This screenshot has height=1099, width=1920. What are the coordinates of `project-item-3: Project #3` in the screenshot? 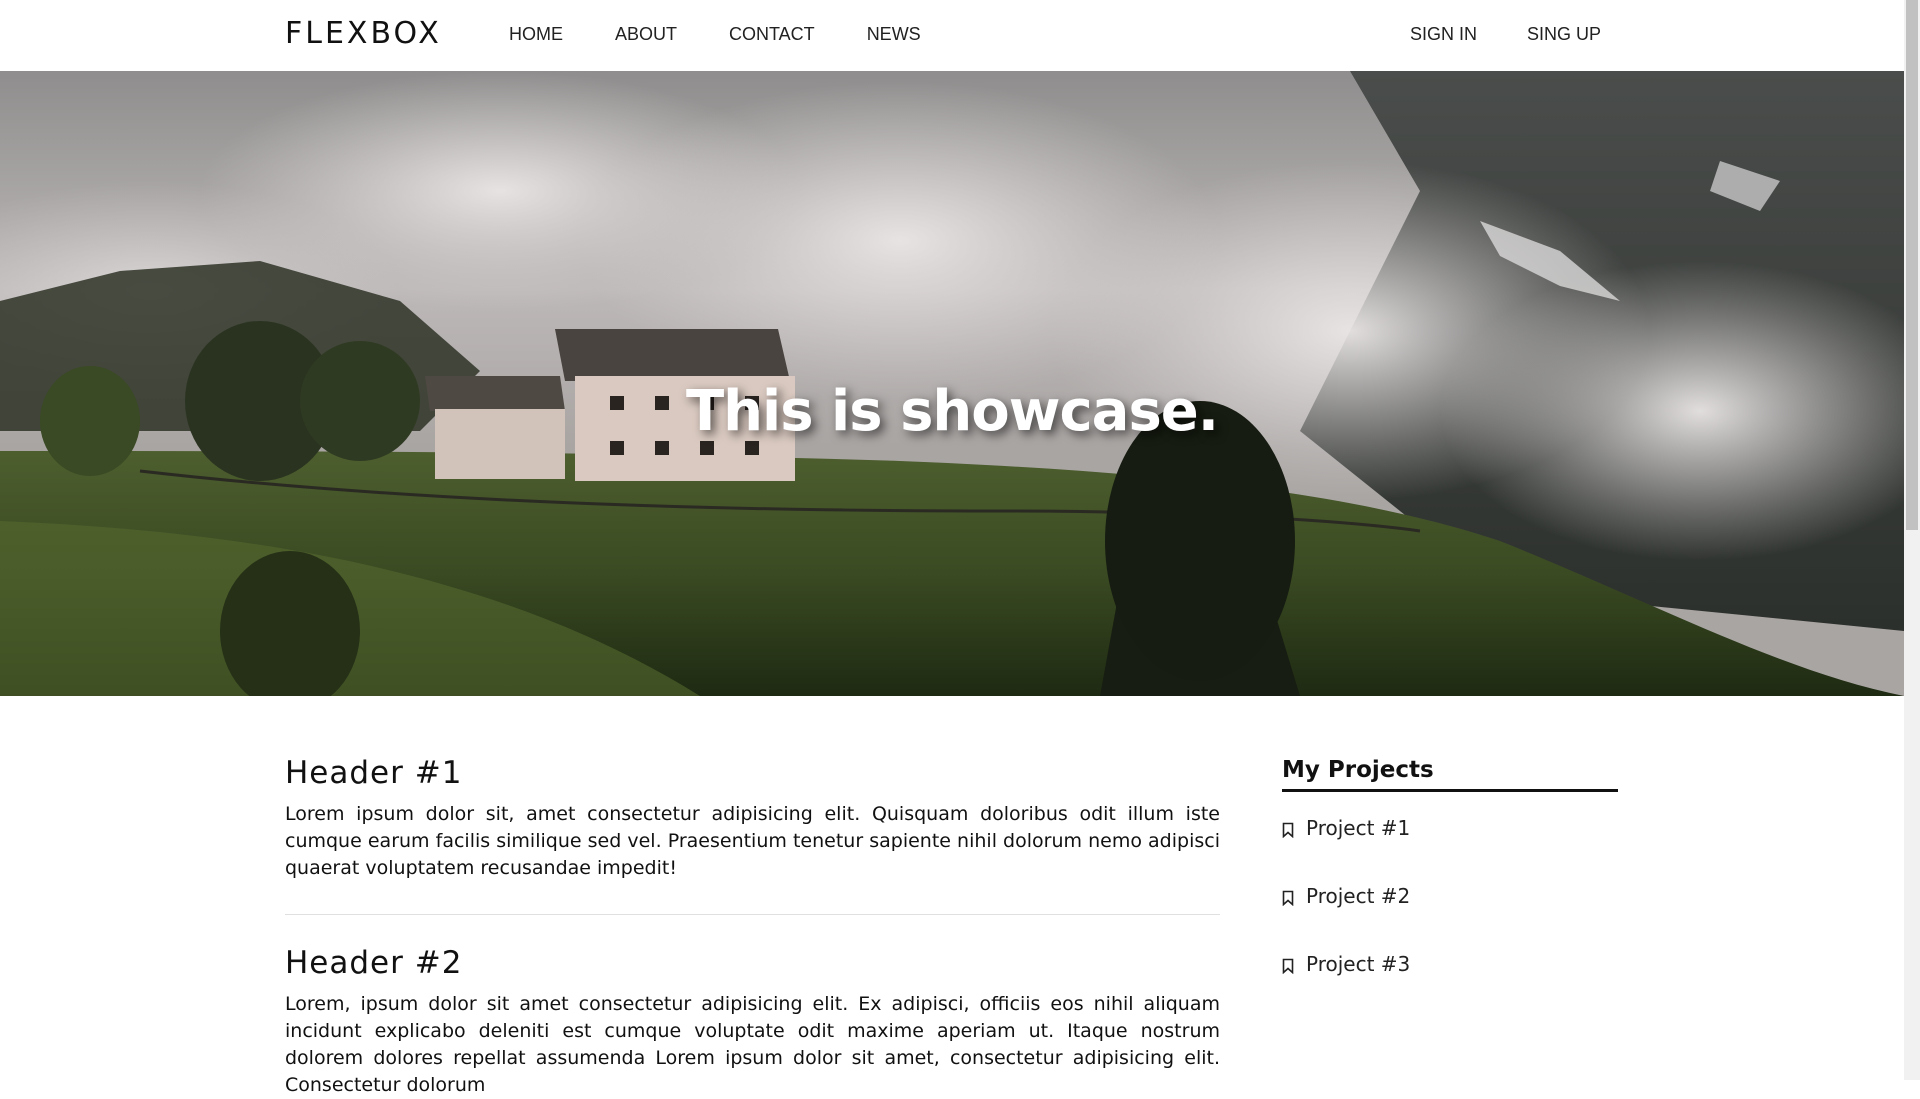 It's located at (1450, 964).